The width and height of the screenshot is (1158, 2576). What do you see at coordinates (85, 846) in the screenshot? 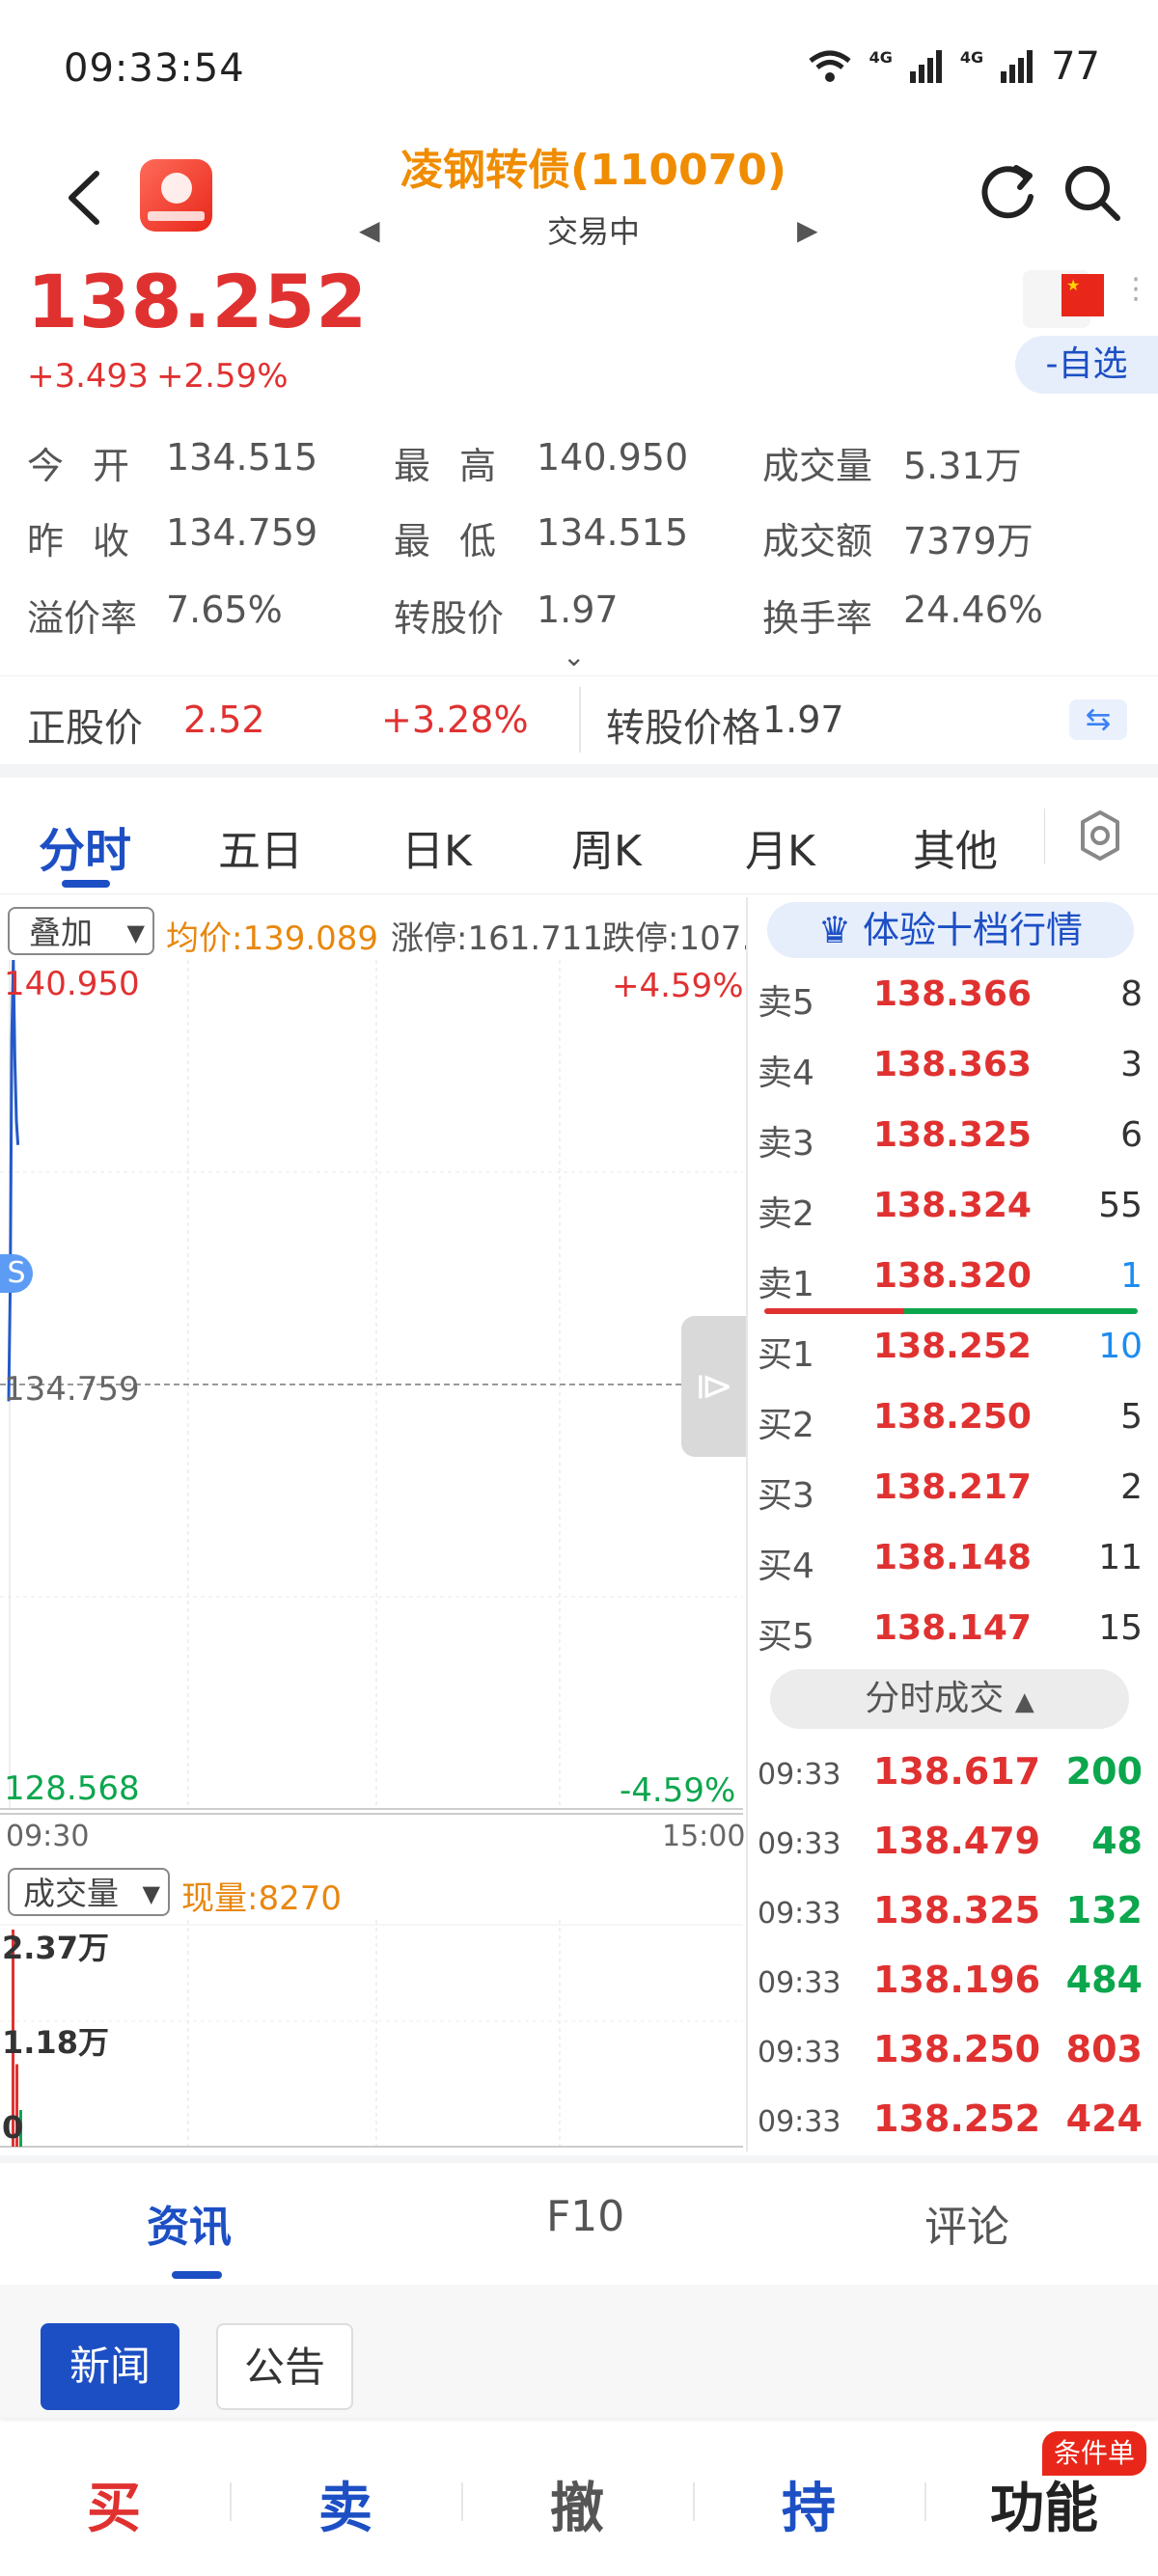
I see `tab-intraday: 分时` at bounding box center [85, 846].